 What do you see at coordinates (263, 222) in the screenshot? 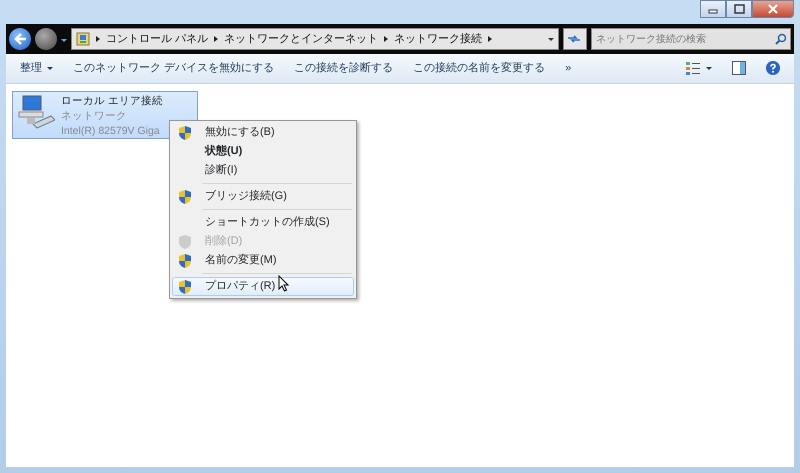
I see `menu-item: ショートカットの作成(S)` at bounding box center [263, 222].